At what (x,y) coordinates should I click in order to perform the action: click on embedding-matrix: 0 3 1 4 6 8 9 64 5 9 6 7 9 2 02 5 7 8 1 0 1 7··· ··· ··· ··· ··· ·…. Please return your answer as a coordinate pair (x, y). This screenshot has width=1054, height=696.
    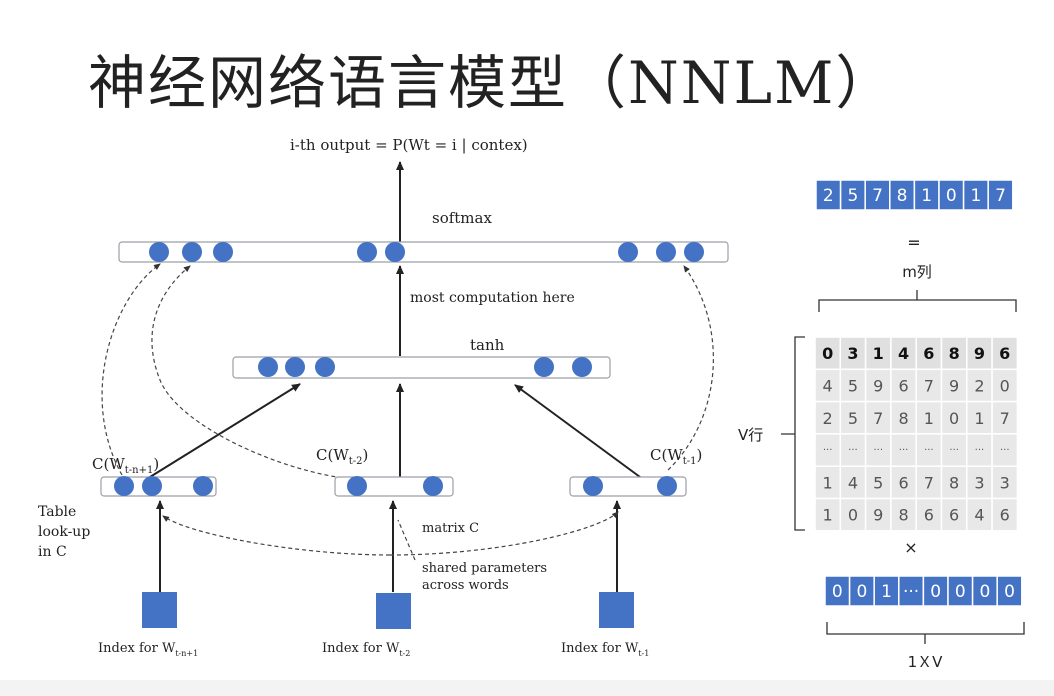
    Looking at the image, I should click on (916, 434).